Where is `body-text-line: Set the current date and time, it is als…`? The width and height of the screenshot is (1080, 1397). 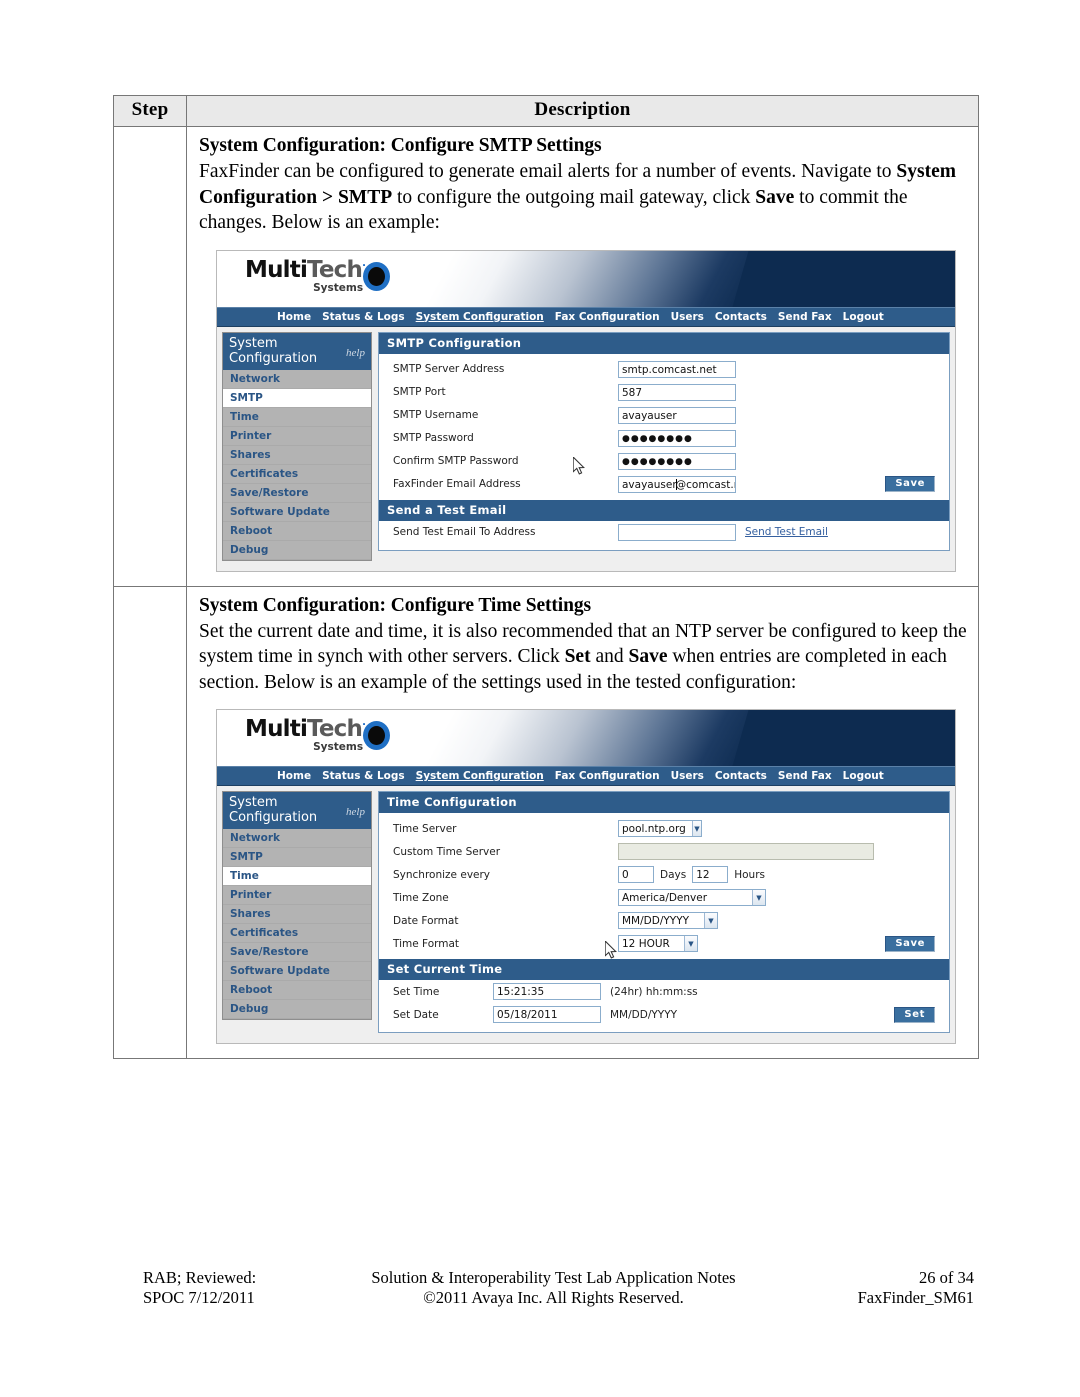
body-text-line: Set the current date and time, it is als… is located at coordinates (538, 631).